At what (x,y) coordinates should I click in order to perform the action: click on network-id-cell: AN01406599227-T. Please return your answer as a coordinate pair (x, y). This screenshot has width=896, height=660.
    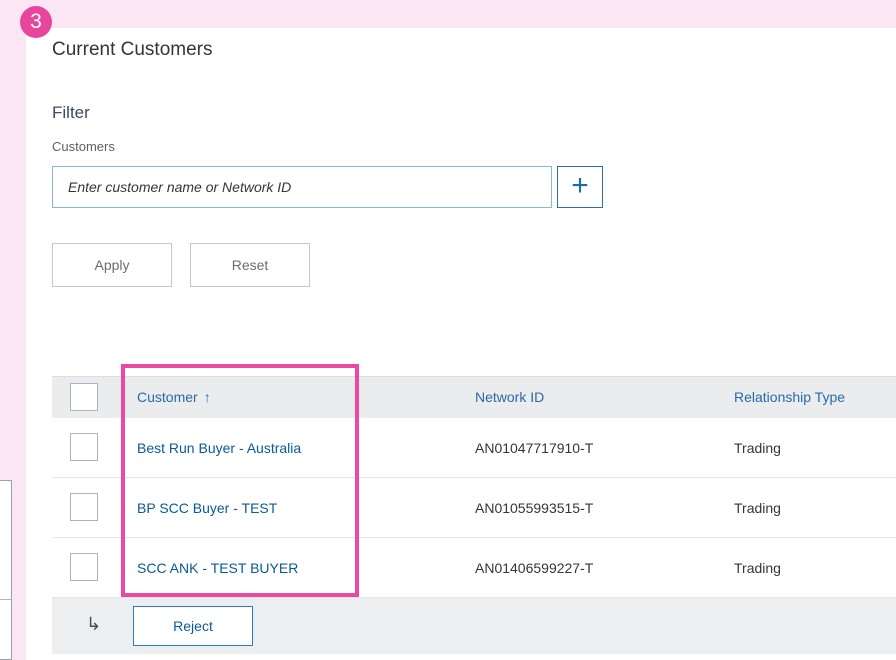
    Looking at the image, I should click on (534, 568).